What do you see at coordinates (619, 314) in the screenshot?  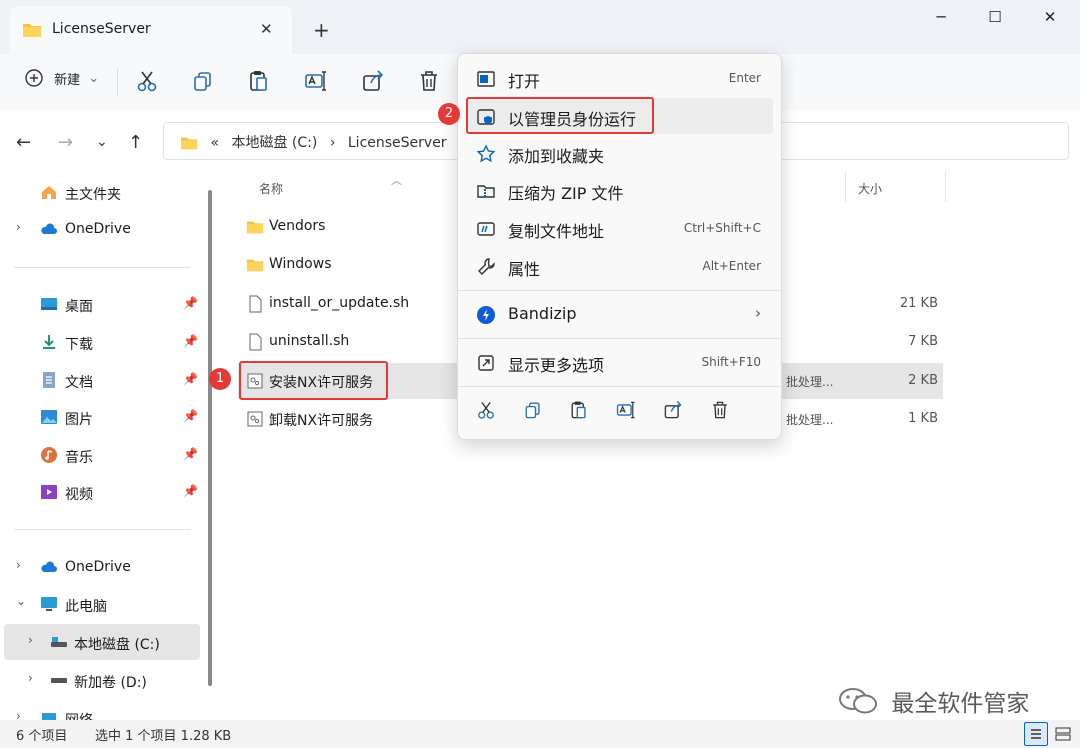 I see `menu-item-bandizip: Bandizip ›` at bounding box center [619, 314].